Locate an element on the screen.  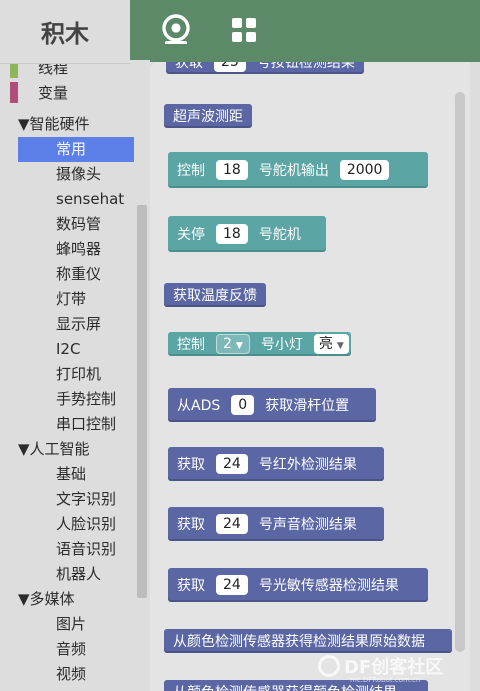
sidebar-item-scale: 称重仪 is located at coordinates (67, 274).